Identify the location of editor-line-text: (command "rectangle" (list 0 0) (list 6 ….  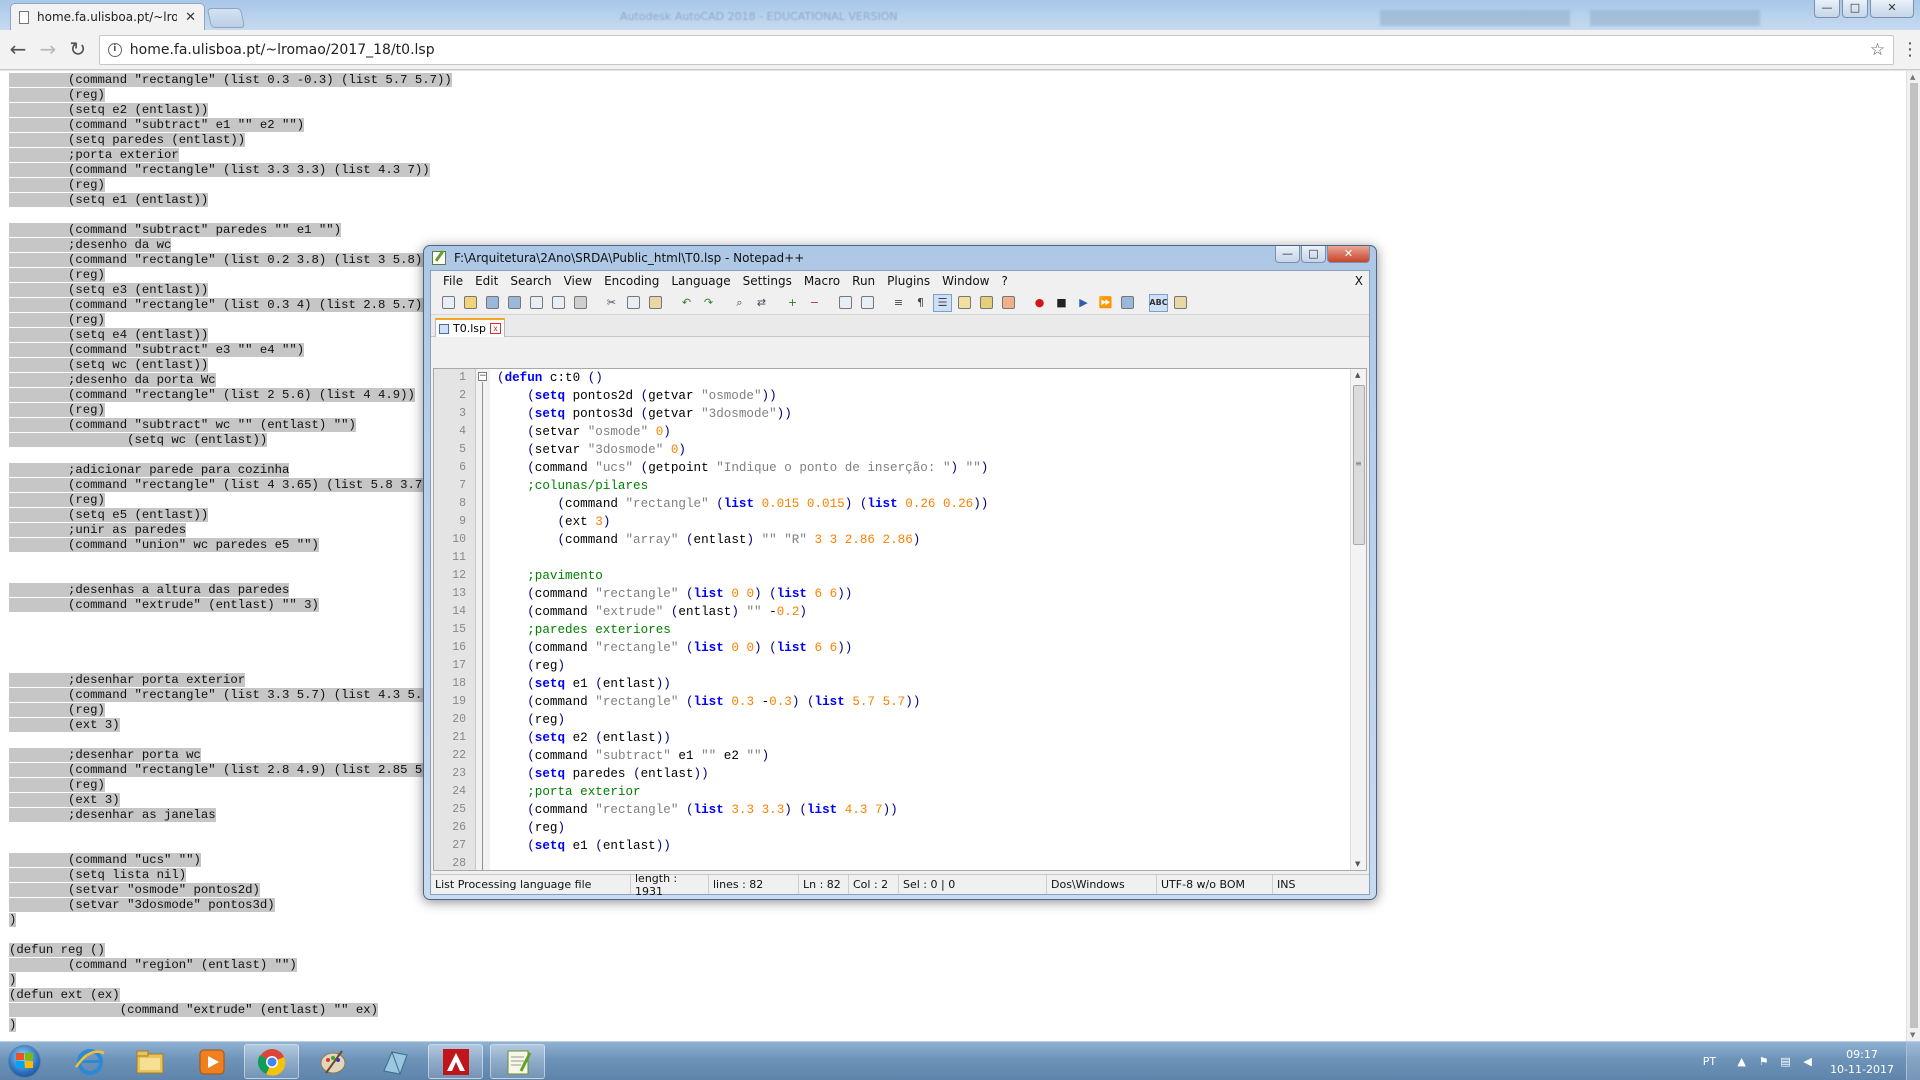
(690, 594).